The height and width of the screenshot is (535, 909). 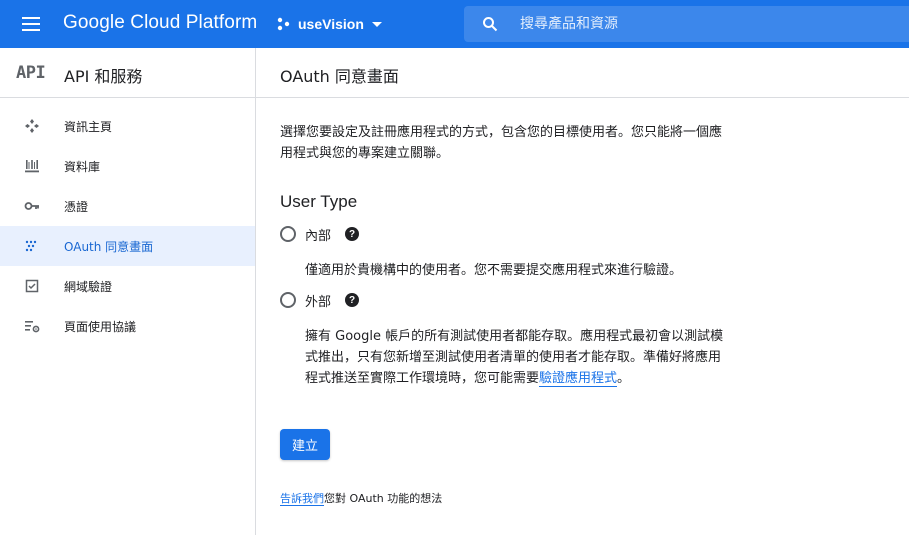 I want to click on user-type-title: User Type, so click(x=319, y=201).